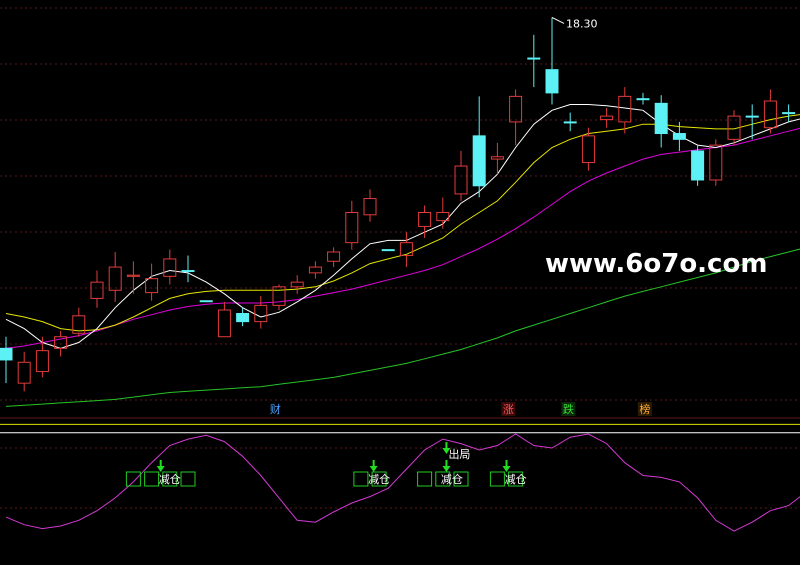  I want to click on event-marker: 榜, so click(644, 409).